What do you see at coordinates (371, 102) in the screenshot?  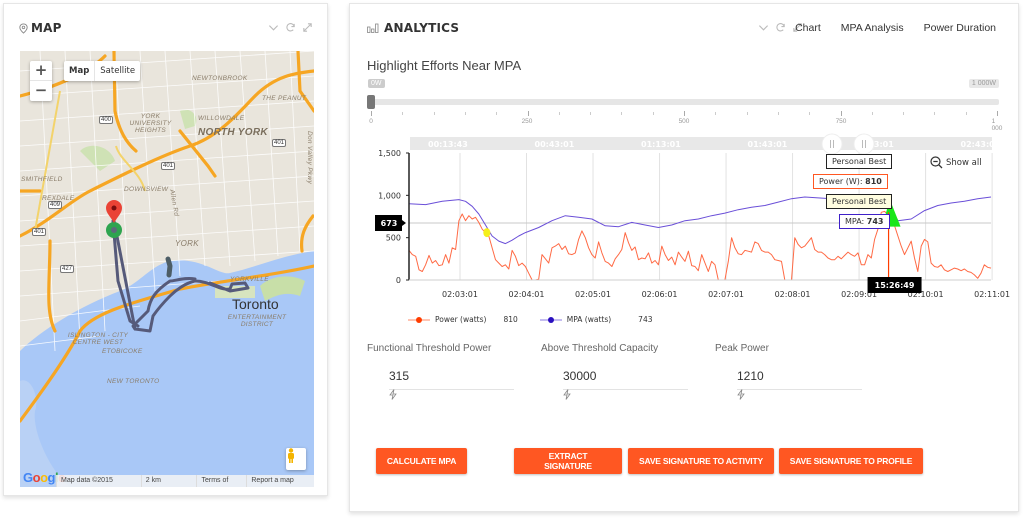 I see `slider-handle` at bounding box center [371, 102].